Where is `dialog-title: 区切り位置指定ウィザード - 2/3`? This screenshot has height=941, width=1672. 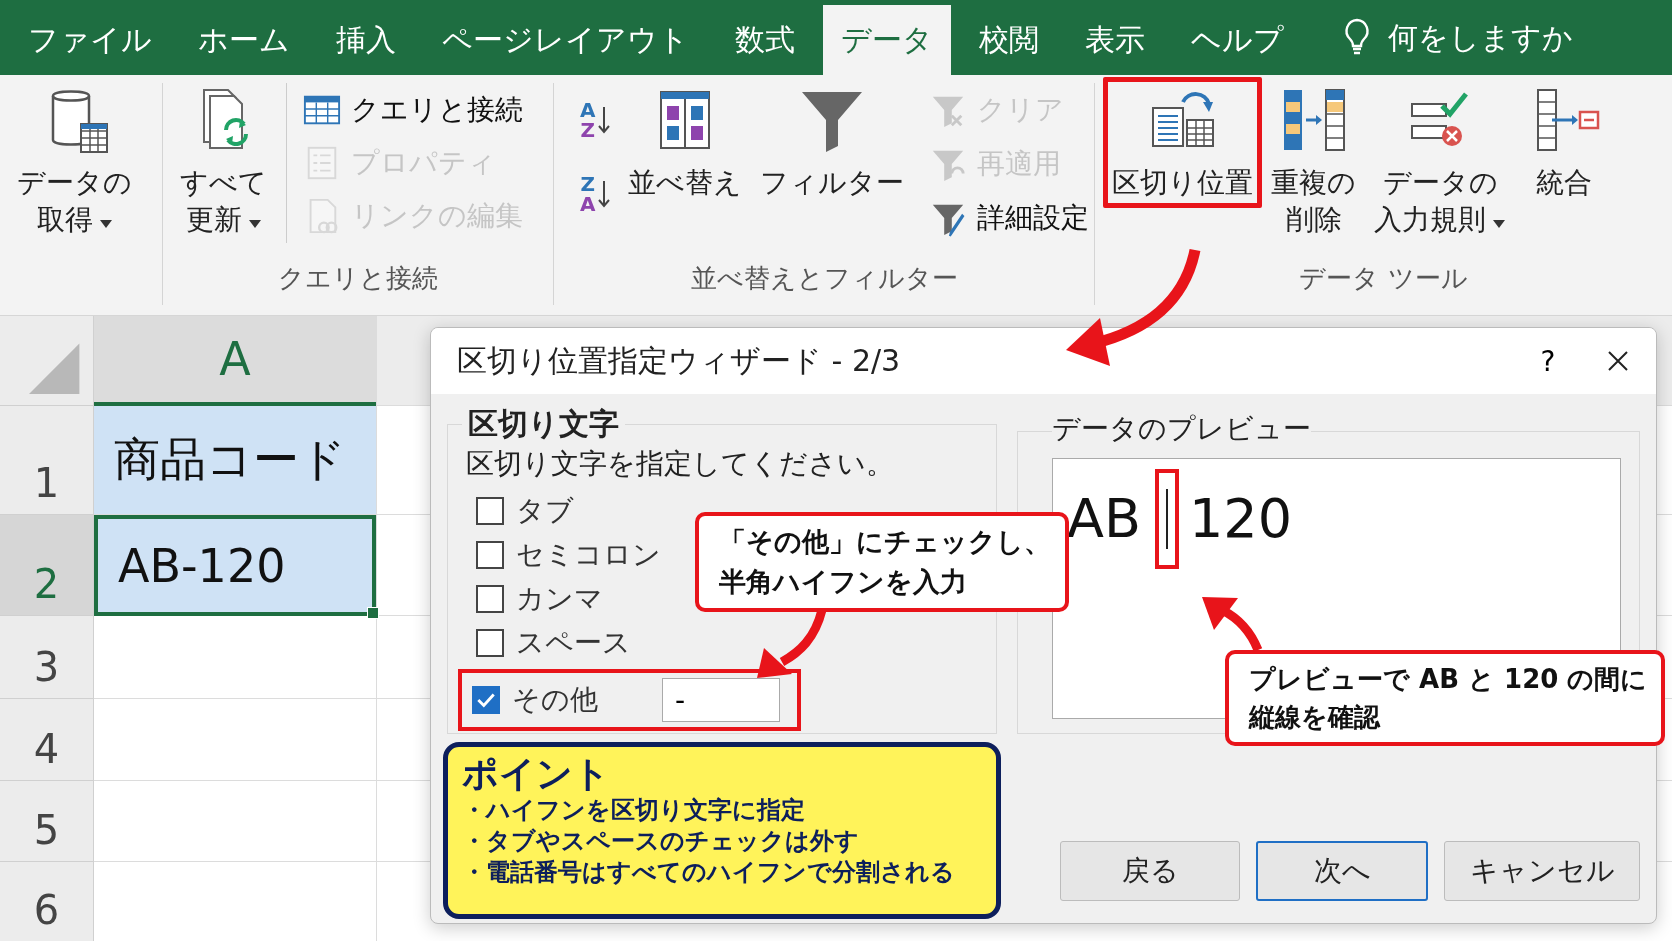 dialog-title: 区切り位置指定ウィザード - 2/3 is located at coordinates (679, 360).